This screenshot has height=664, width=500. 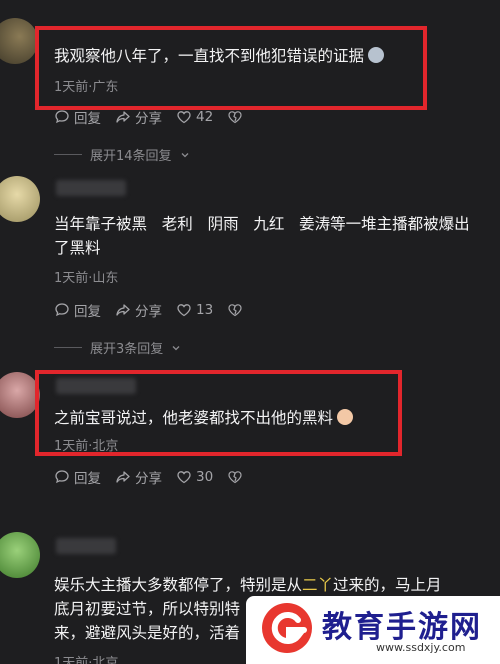 I want to click on comment-actions: 回复 分享 13, so click(x=148, y=310).